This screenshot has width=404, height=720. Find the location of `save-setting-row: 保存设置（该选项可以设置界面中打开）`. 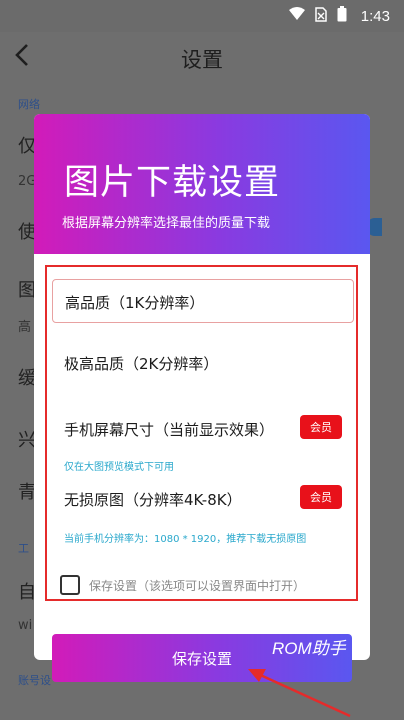

save-setting-row: 保存设置（该选项可以设置界面中打开） is located at coordinates (182, 585).